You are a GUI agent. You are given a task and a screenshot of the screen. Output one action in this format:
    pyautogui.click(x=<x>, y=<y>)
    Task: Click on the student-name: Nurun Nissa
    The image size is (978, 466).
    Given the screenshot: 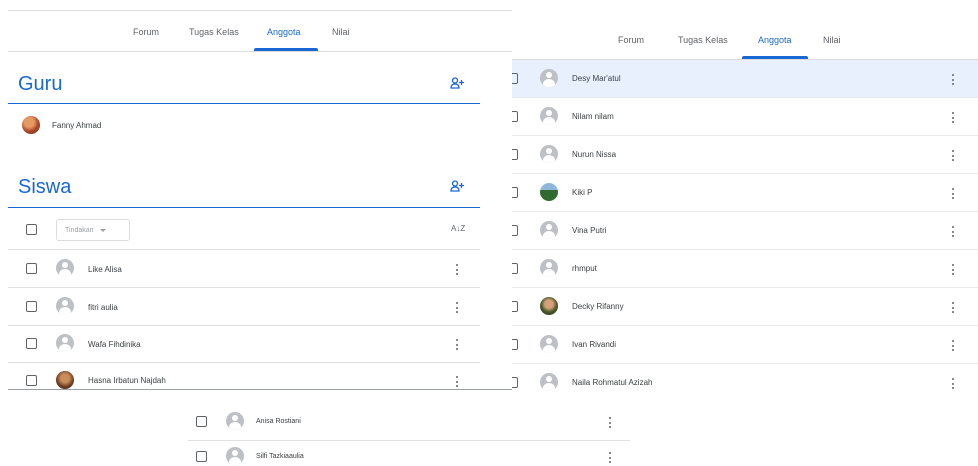 What is the action you would take?
    pyautogui.click(x=594, y=154)
    